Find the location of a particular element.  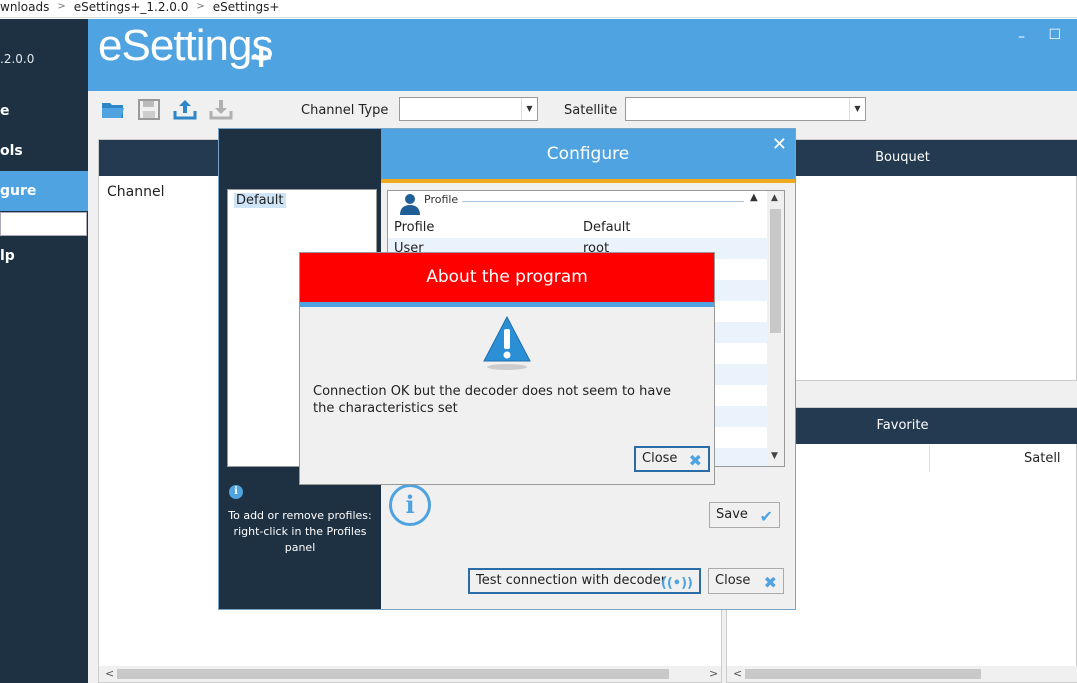

toolbar: Channel Type ▼ Satellite ▼ is located at coordinates (582, 110).